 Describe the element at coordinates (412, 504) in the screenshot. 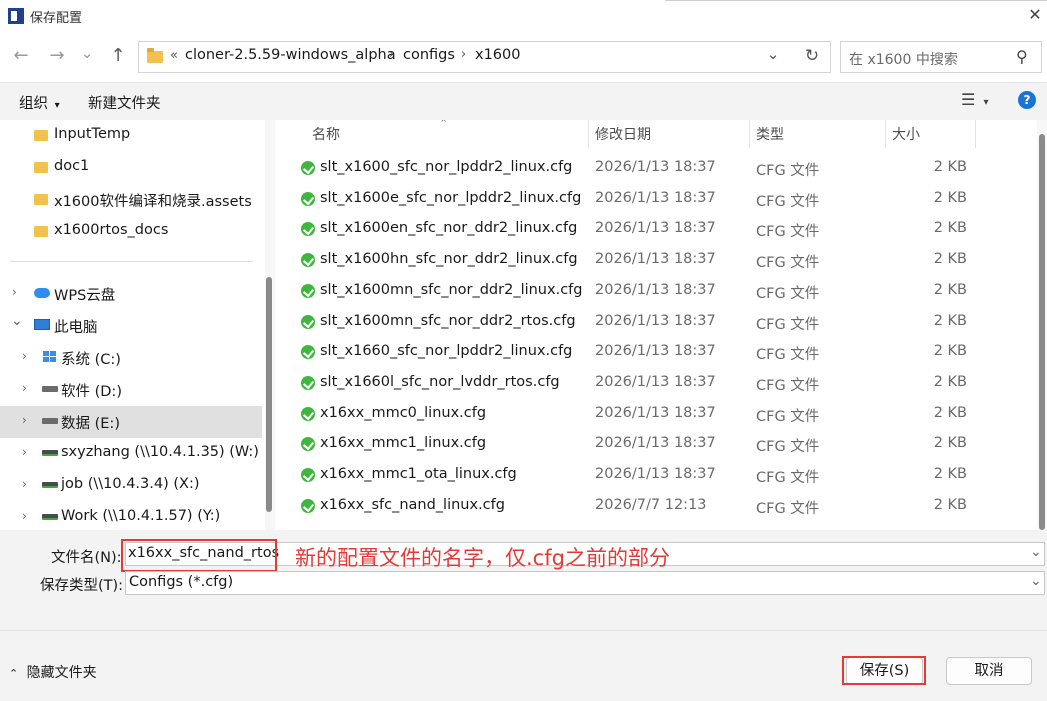

I see `file-name: x16xx_sfc_nand_linux.cfg` at that location.